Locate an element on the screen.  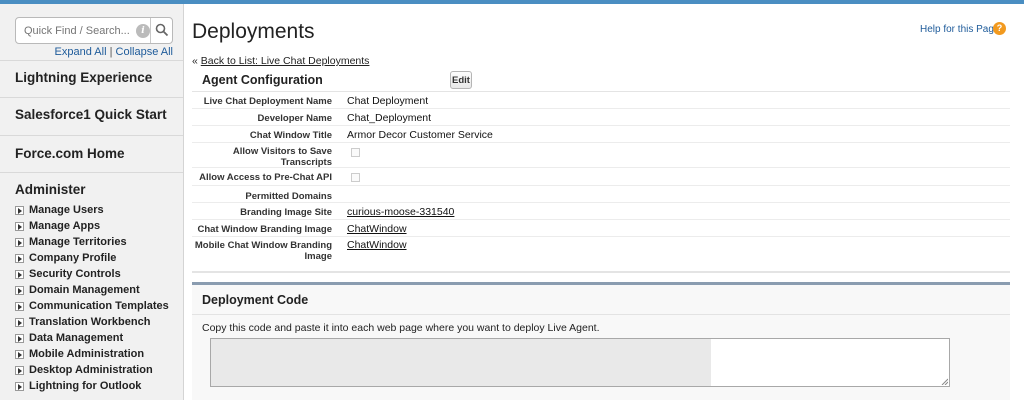
back-to-list-link: Back to List: Live Chat Deployments is located at coordinates (285, 61).